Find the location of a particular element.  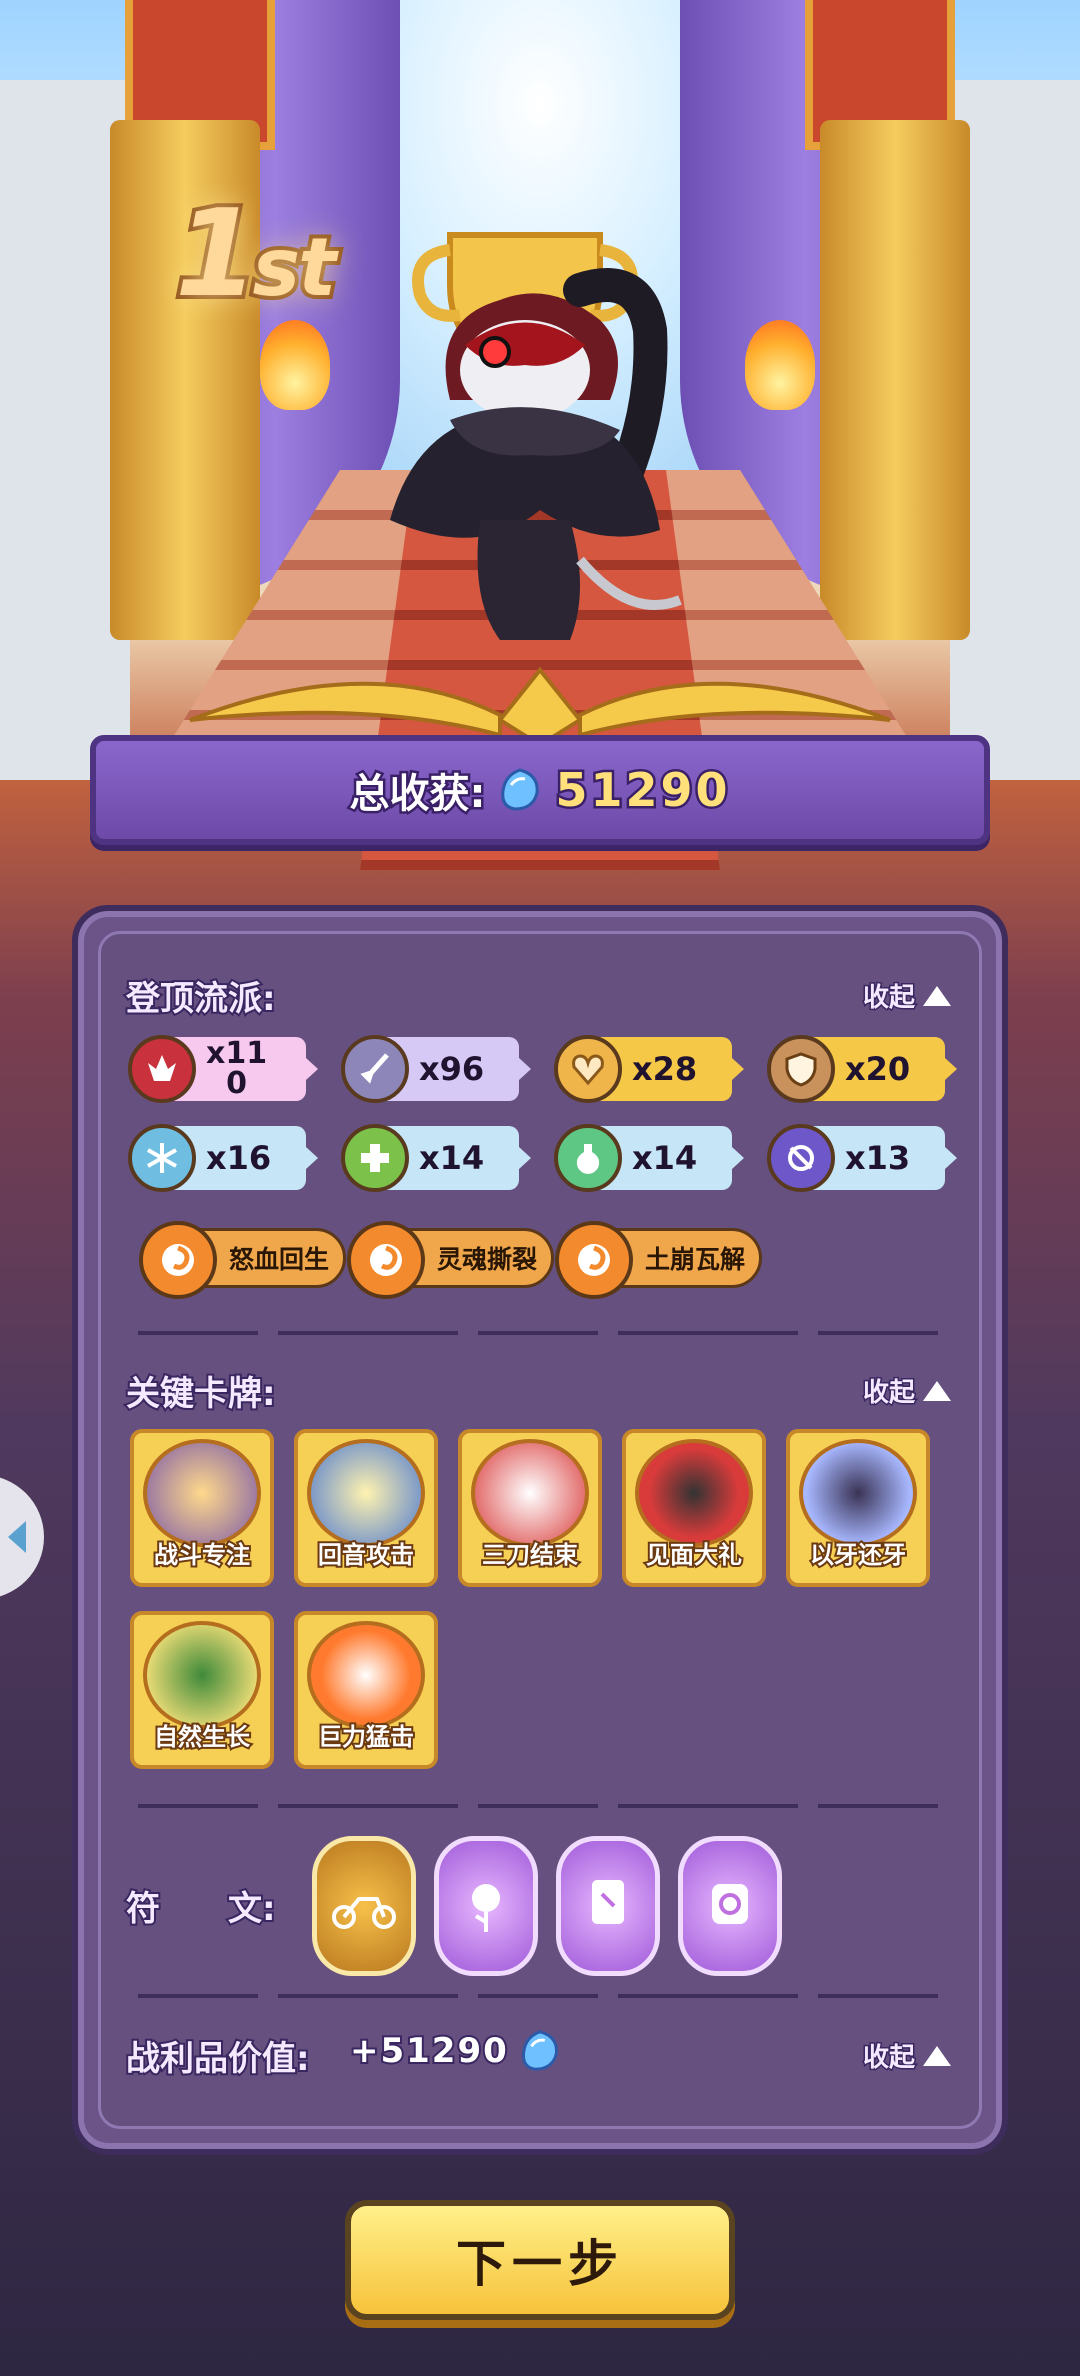

skill-label: 土崩瓦解 is located at coordinates (695, 1259).